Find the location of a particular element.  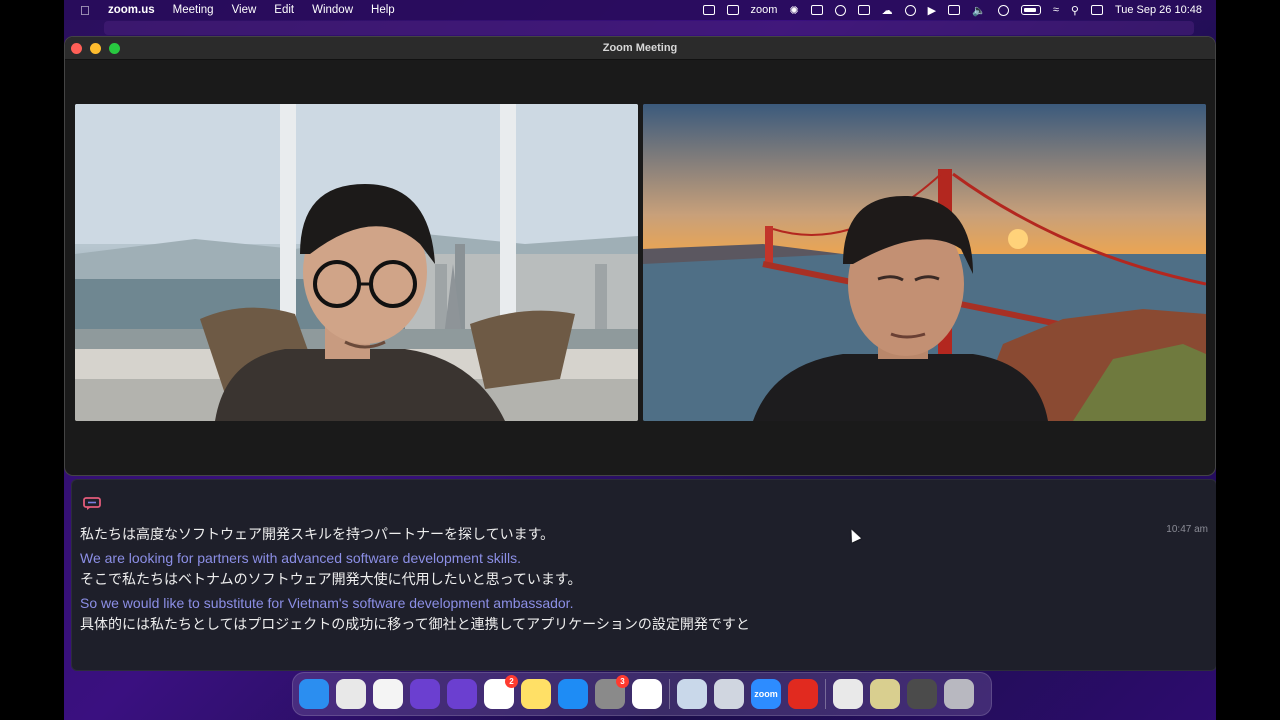

window-titlebar: Zoom Meeting is located at coordinates (640, 48).